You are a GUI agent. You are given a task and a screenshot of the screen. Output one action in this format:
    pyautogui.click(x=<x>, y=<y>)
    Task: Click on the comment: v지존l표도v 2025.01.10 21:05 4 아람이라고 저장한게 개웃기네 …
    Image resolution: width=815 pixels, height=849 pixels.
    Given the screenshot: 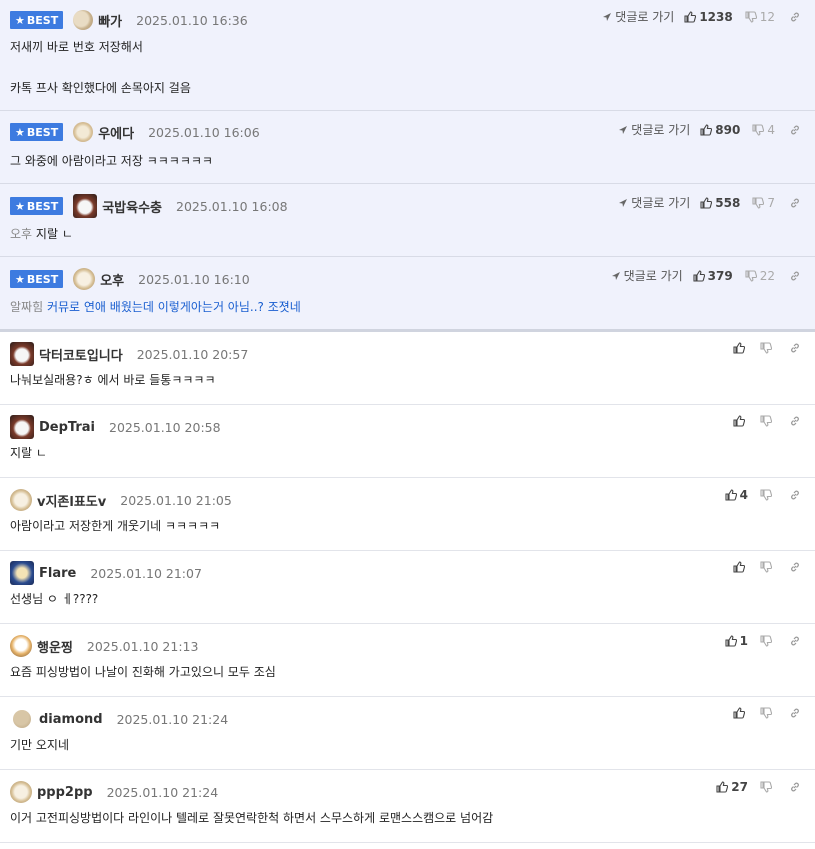 What is the action you would take?
    pyautogui.click(x=407, y=514)
    